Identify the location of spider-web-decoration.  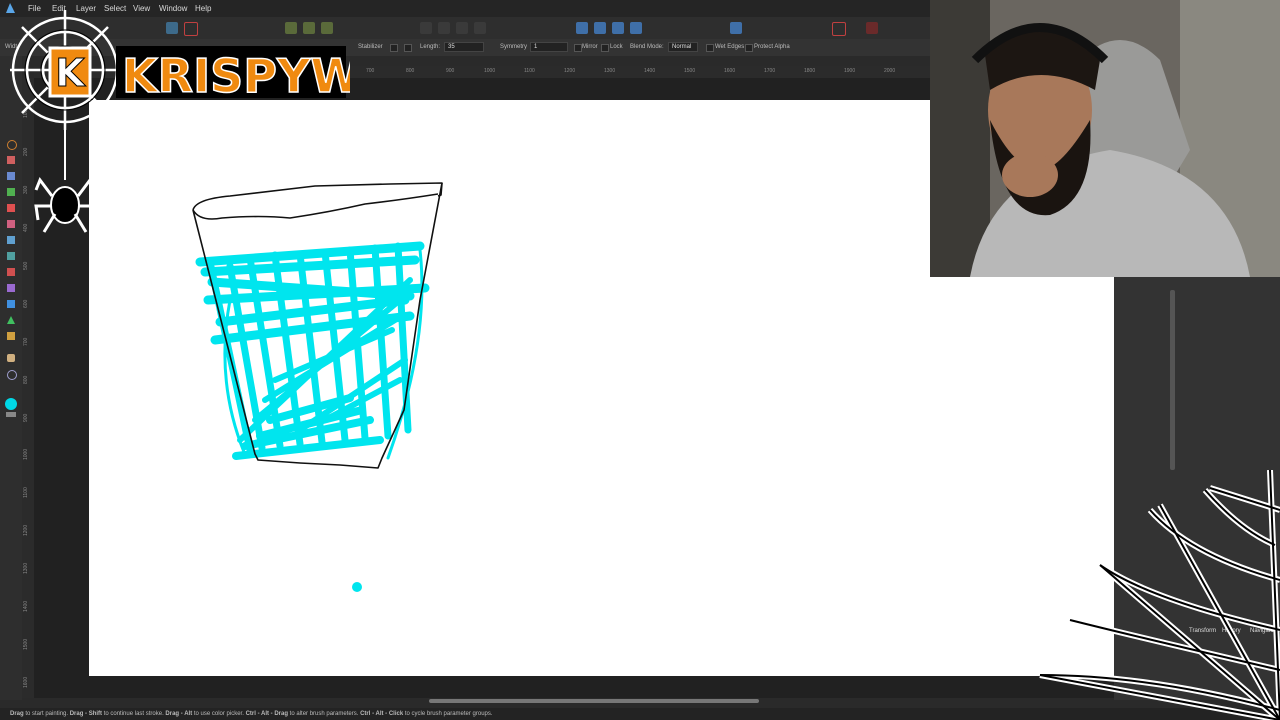
(1159, 595).